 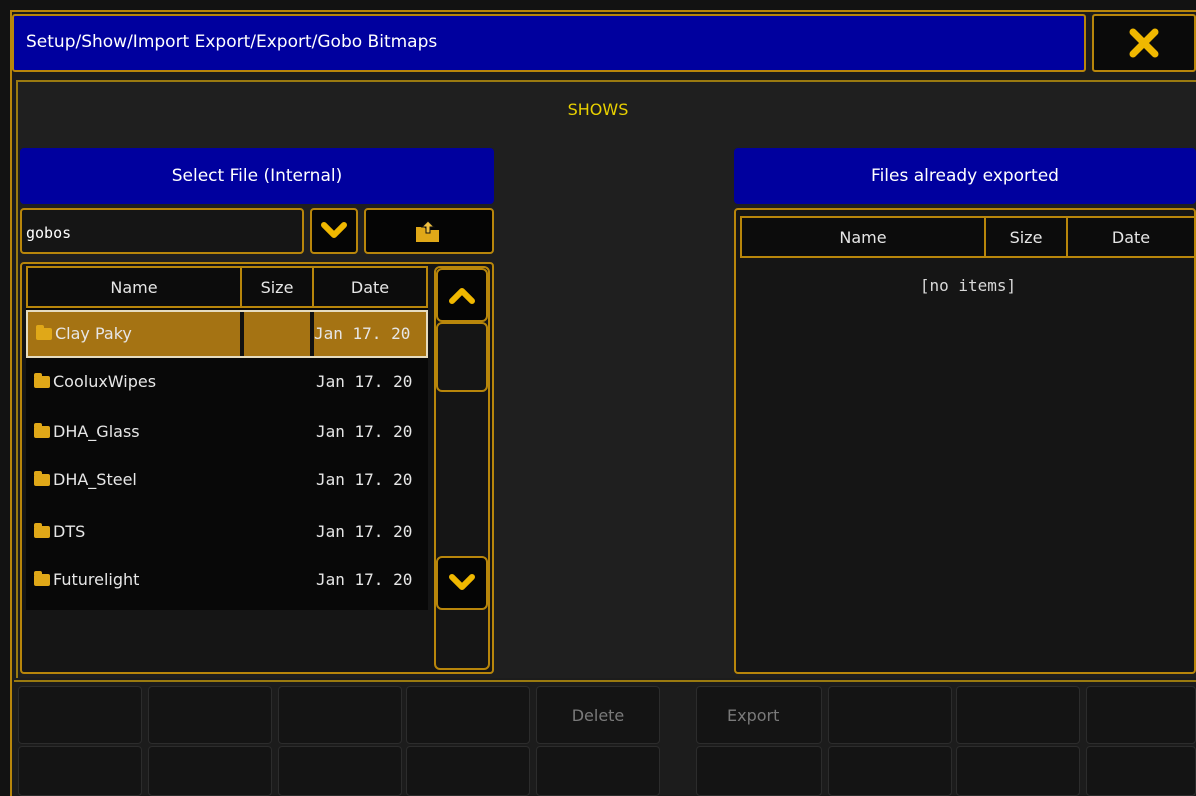 I want to click on section-label: SHOWS, so click(x=598, y=109).